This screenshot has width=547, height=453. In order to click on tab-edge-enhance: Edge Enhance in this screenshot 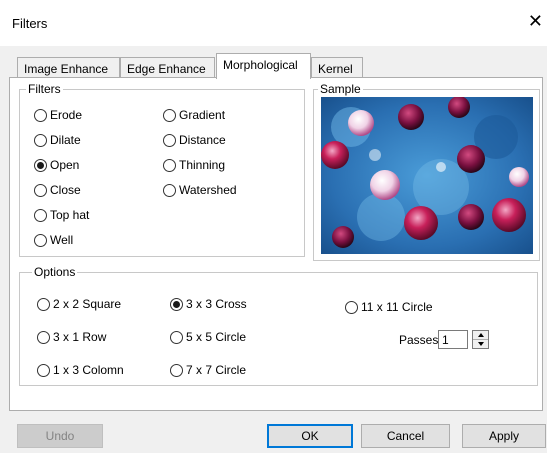, I will do `click(167, 68)`.